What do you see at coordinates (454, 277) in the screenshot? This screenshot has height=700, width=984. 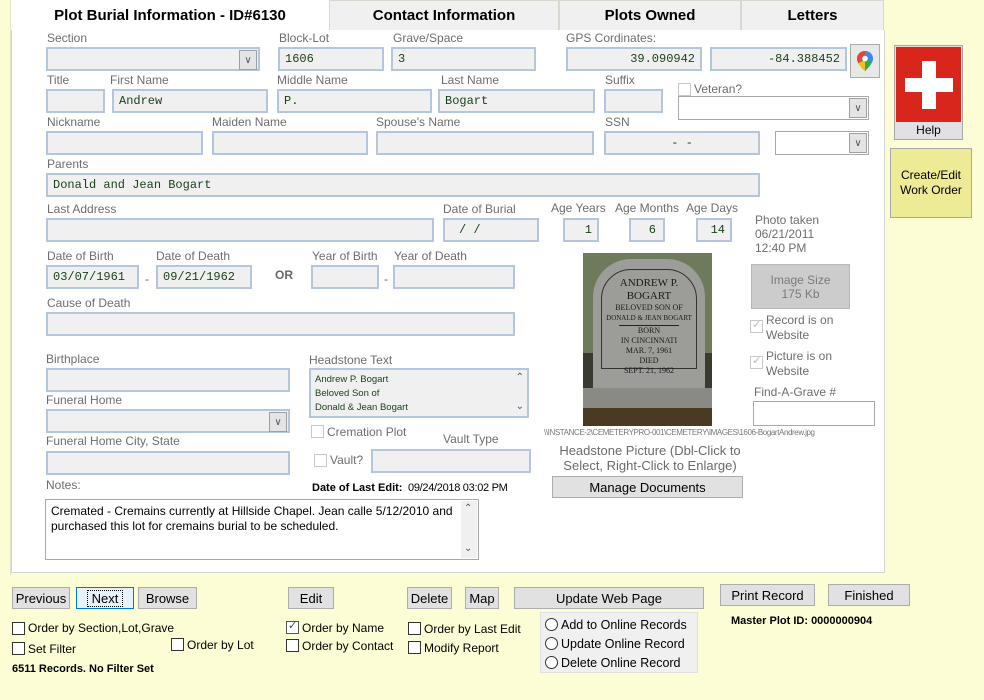 I see `year-of-death-field` at bounding box center [454, 277].